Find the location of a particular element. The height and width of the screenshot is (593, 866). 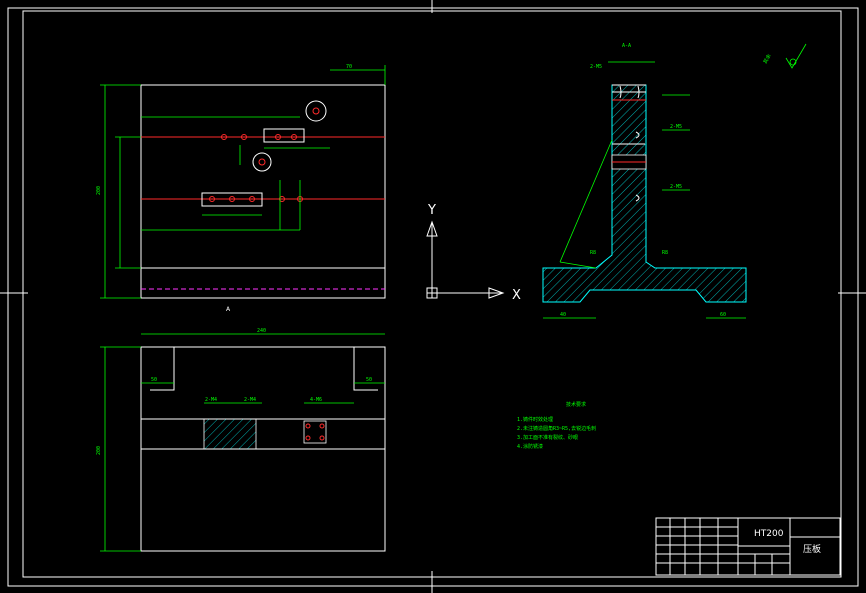

dim-hole-label: 4-M6 is located at coordinates (316, 400).